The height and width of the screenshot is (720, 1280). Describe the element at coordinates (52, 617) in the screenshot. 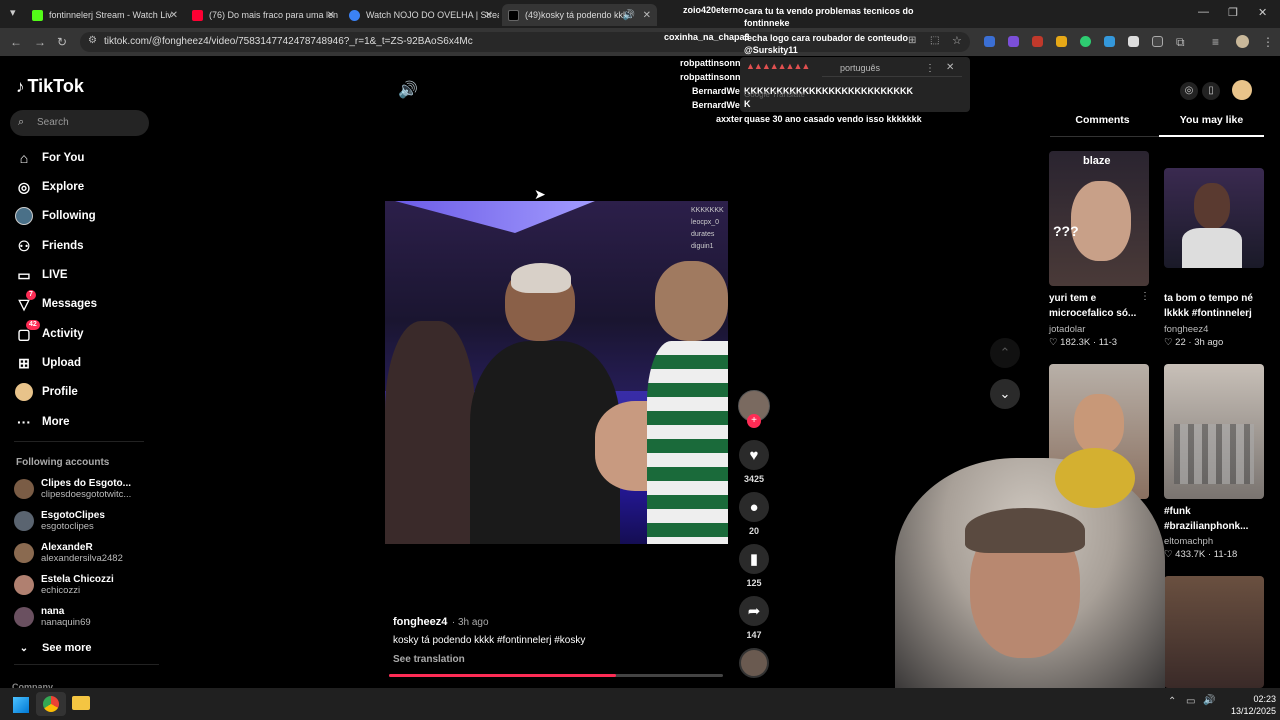

I see `following-account: nana nanaquin69` at that location.